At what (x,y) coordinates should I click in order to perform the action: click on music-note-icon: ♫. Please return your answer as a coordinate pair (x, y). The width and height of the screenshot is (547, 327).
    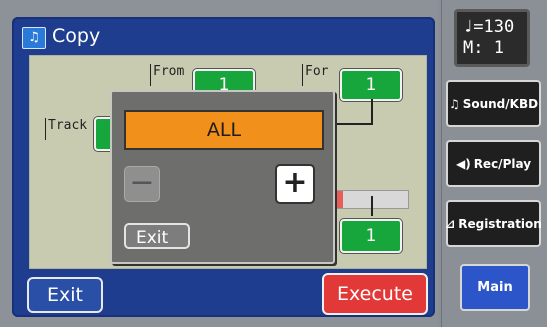
    Looking at the image, I should click on (454, 103).